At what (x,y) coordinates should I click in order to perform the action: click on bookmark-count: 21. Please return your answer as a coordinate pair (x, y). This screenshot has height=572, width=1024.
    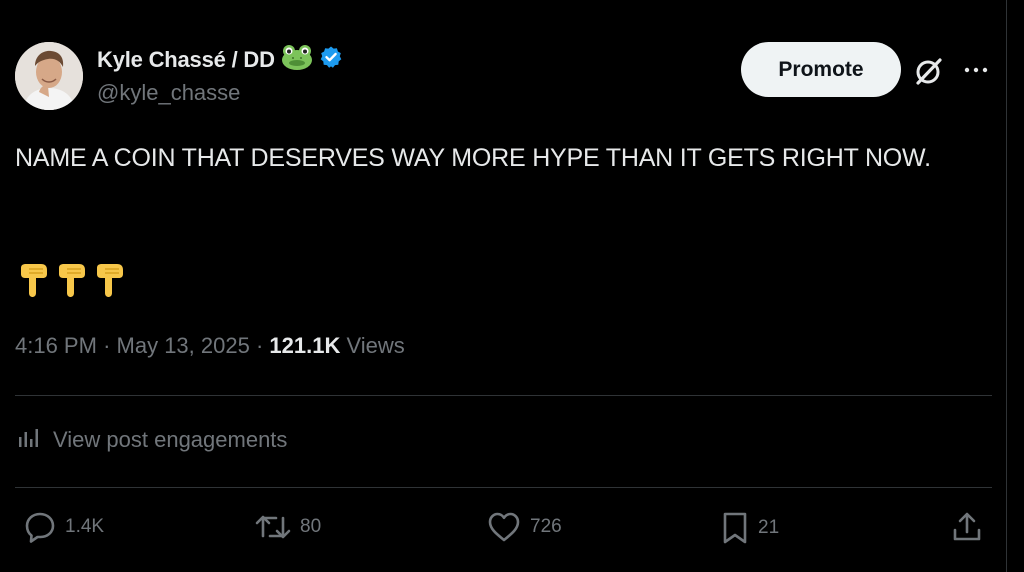
    Looking at the image, I should click on (769, 527).